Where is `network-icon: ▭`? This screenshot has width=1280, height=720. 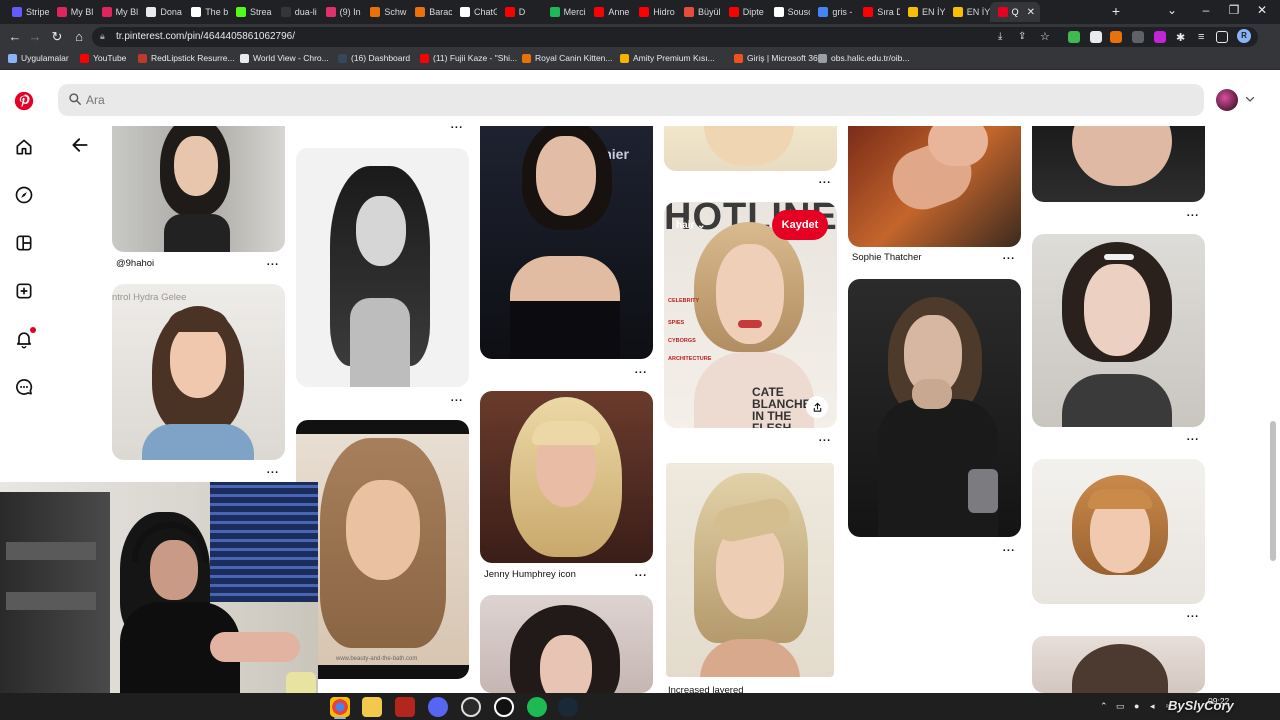 network-icon: ▭ is located at coordinates (1120, 706).